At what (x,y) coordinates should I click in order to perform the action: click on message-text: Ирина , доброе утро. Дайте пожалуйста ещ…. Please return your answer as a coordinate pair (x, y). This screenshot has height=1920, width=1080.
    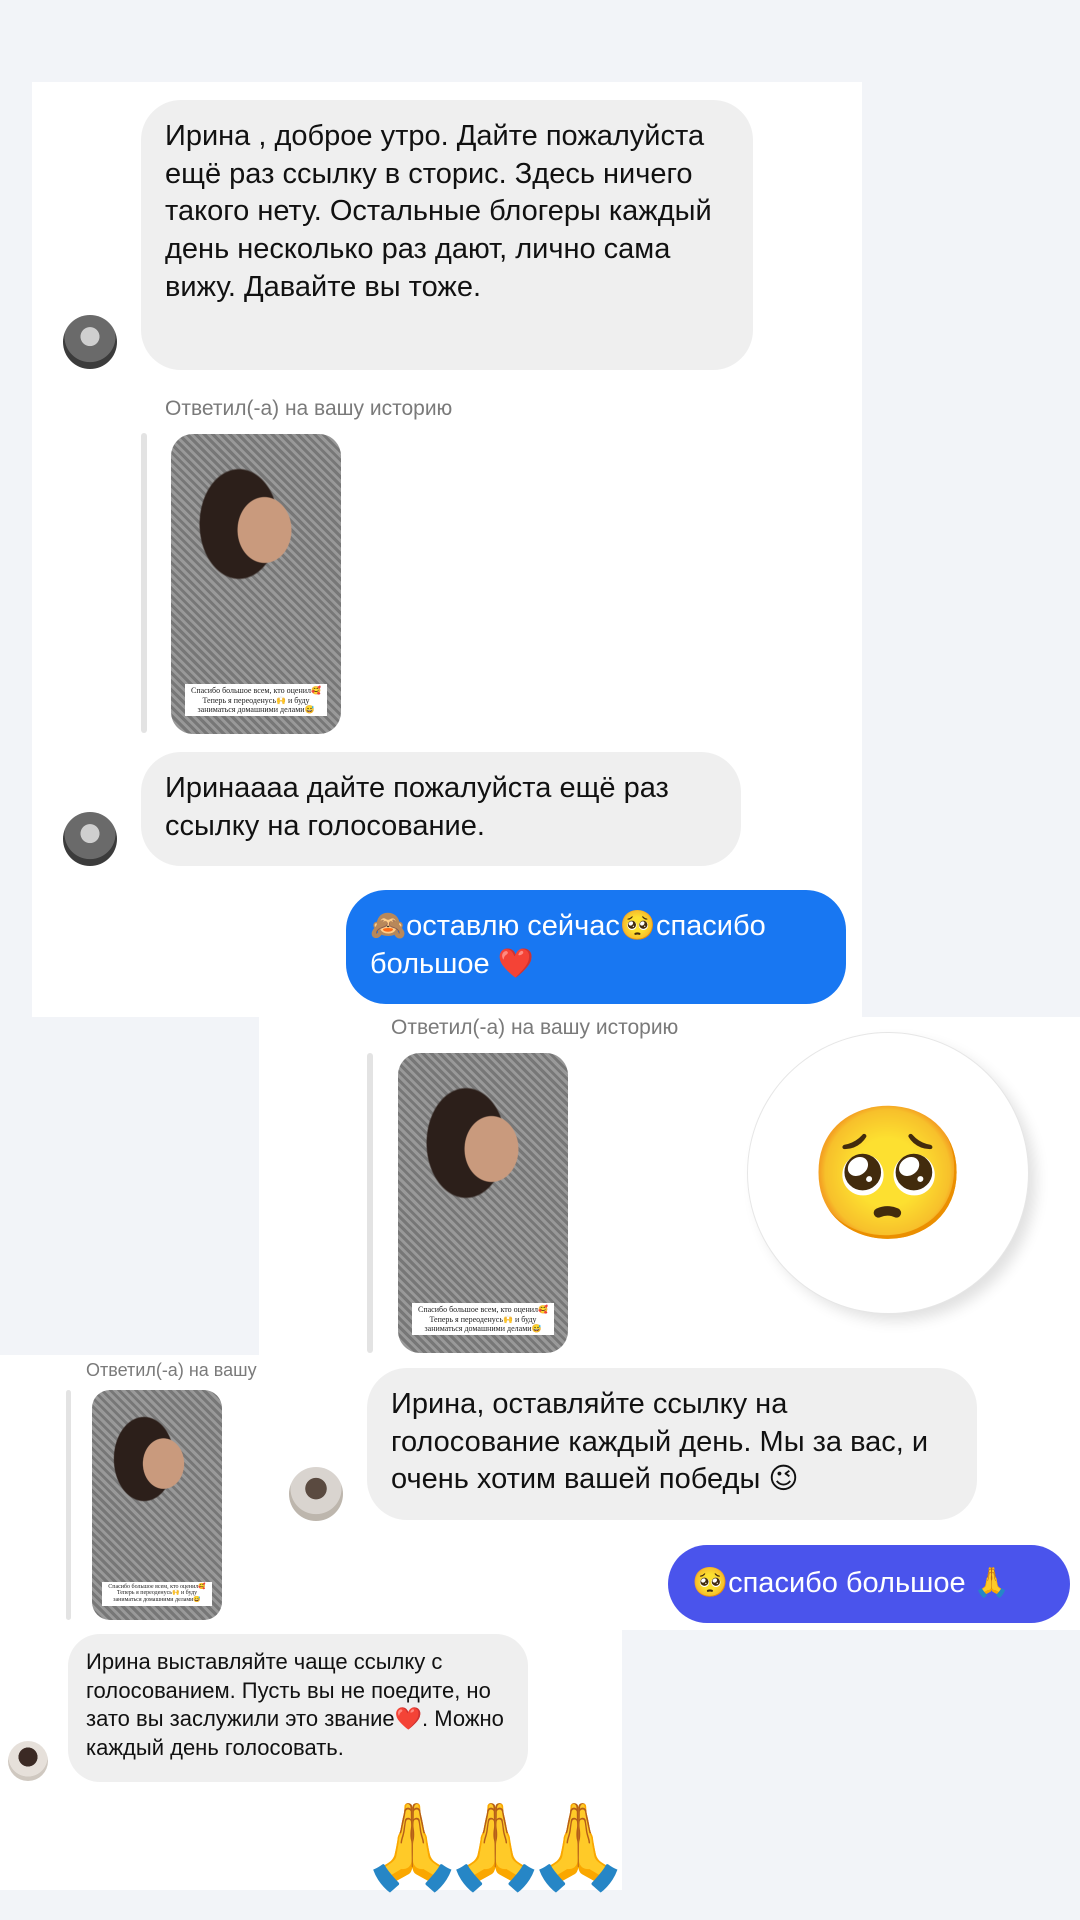
    Looking at the image, I should click on (438, 211).